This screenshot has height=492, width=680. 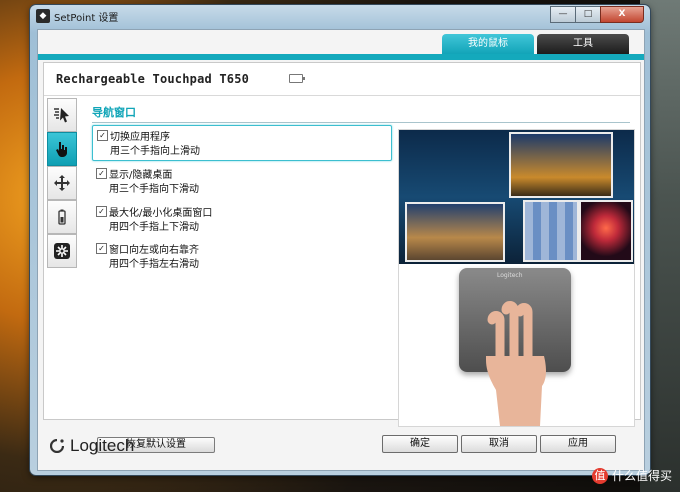 I want to click on minimize-button: —, so click(x=563, y=14).